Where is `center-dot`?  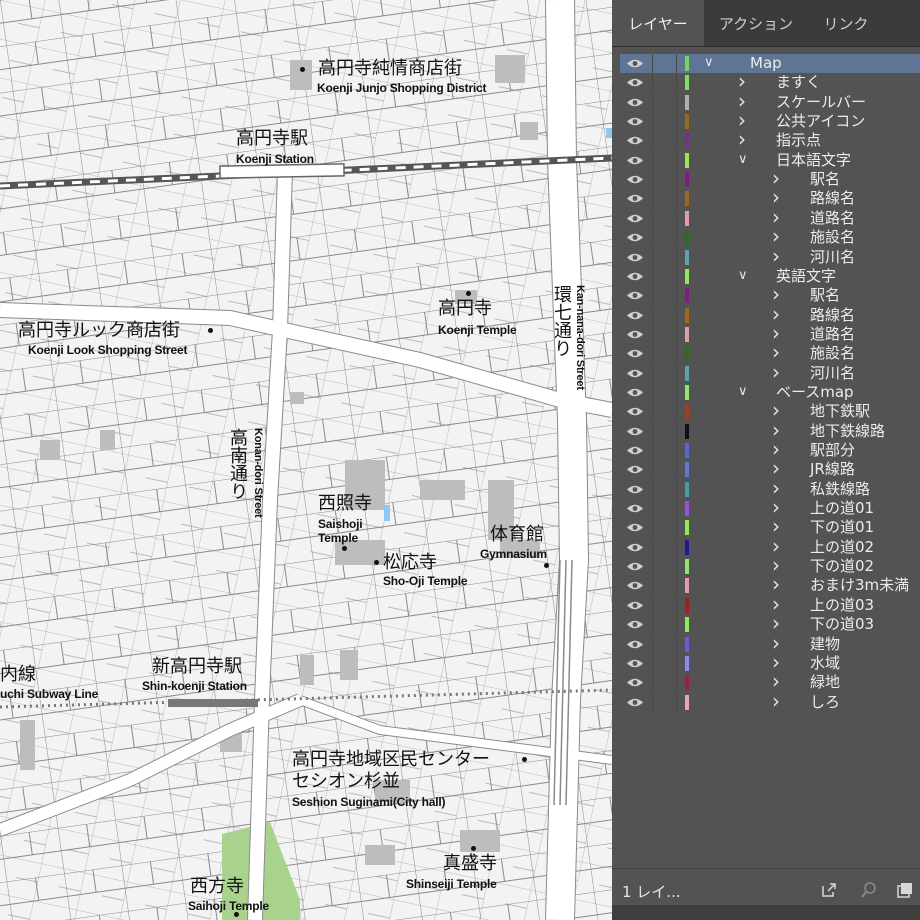 center-dot is located at coordinates (524, 759).